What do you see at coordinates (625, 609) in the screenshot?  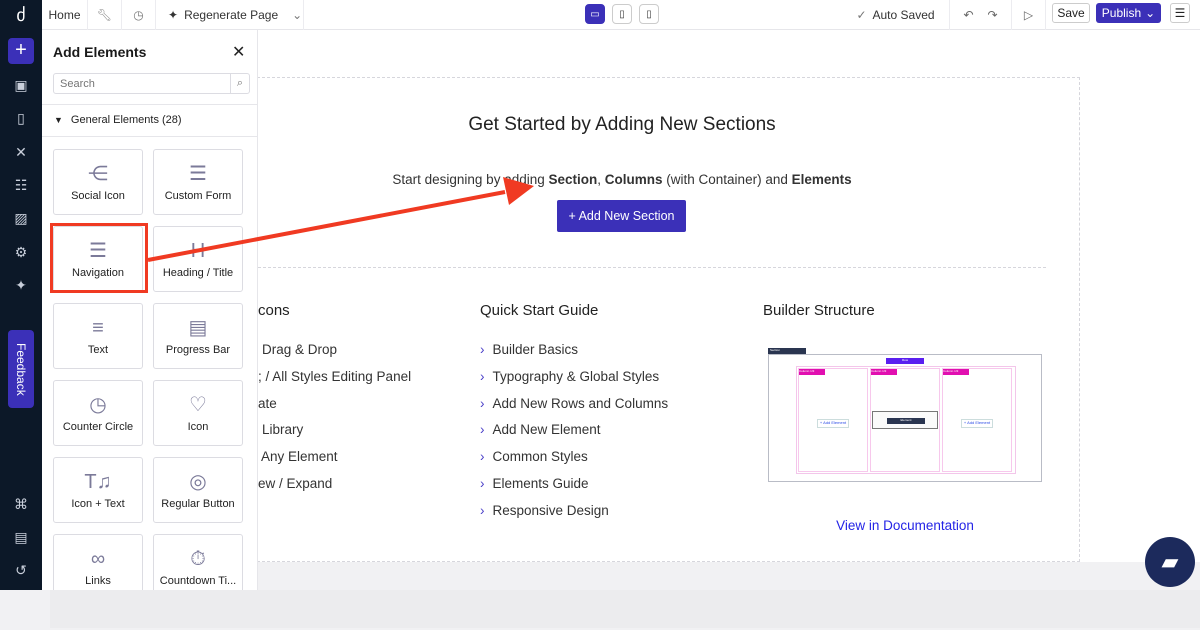 I see `bottom-area` at bounding box center [625, 609].